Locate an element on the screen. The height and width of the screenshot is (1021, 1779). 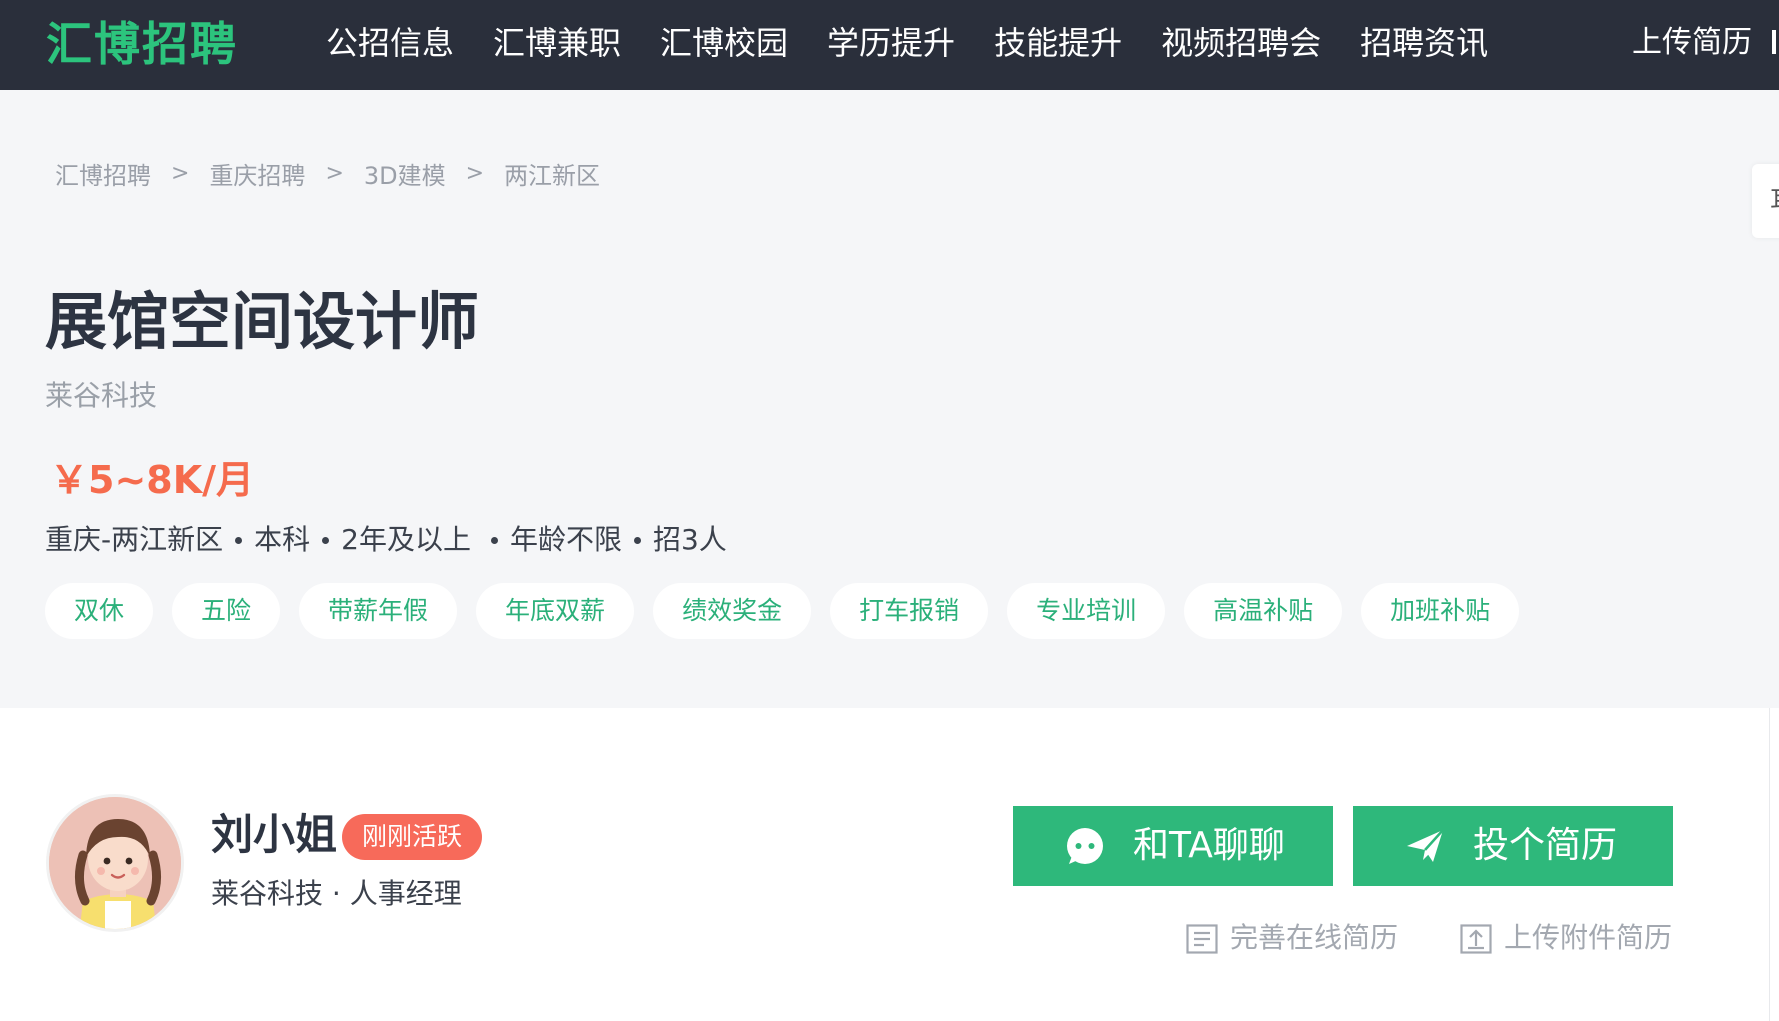
job-meta: 重庆-两江新区 本科 2年及以上 年龄不限 招3人 is located at coordinates (386, 540).